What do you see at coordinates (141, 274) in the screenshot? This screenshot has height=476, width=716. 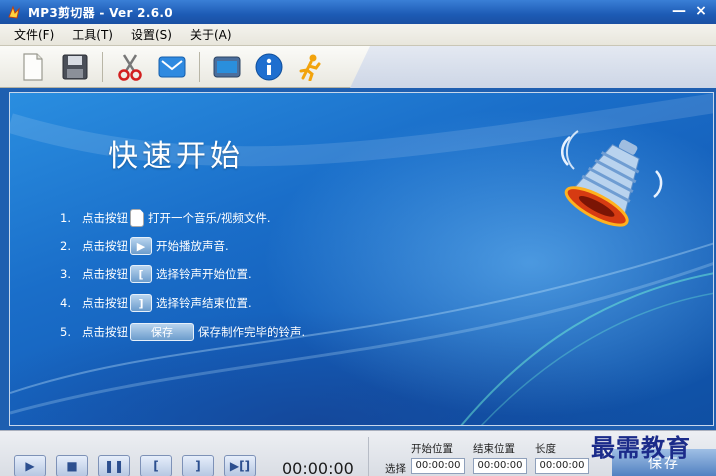 I see `mark-start-icon: [` at bounding box center [141, 274].